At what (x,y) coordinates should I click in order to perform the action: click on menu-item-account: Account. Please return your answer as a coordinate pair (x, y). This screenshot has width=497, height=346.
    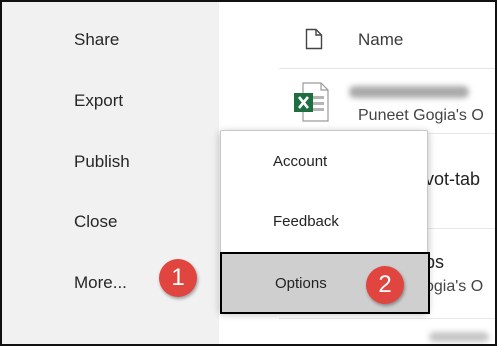
    Looking at the image, I should click on (324, 161).